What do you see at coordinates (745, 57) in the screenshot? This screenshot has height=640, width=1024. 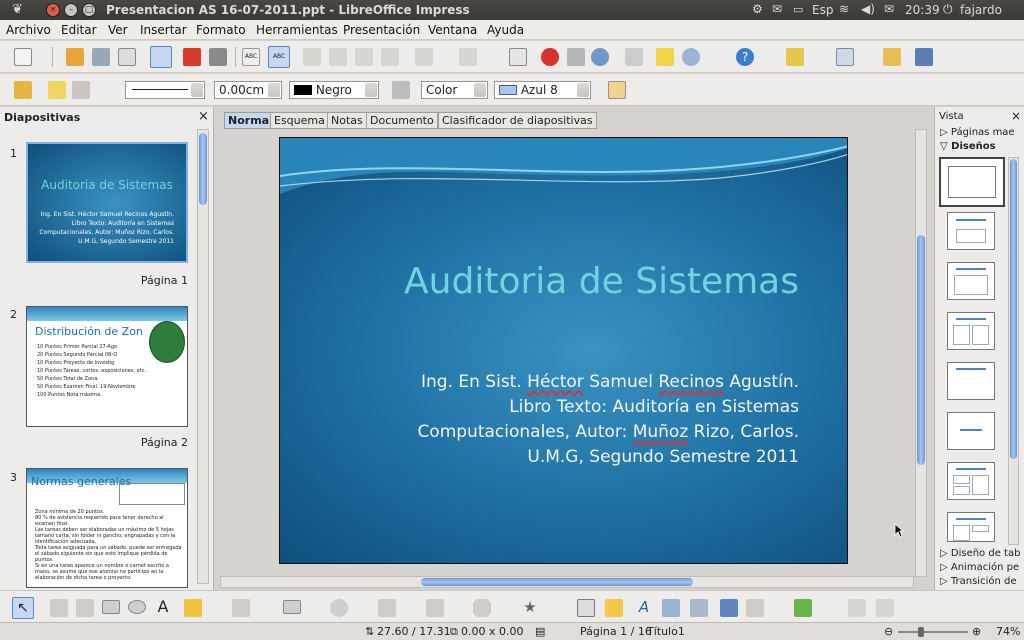 I see `help-icon: ?` at bounding box center [745, 57].